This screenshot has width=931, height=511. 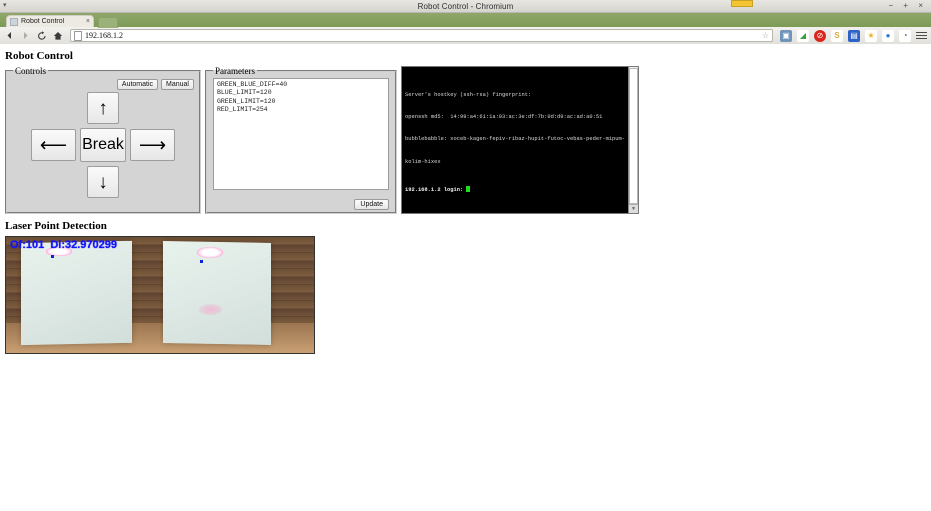 What do you see at coordinates (152, 145) in the screenshot?
I see `move-right-button: ⟶` at bounding box center [152, 145].